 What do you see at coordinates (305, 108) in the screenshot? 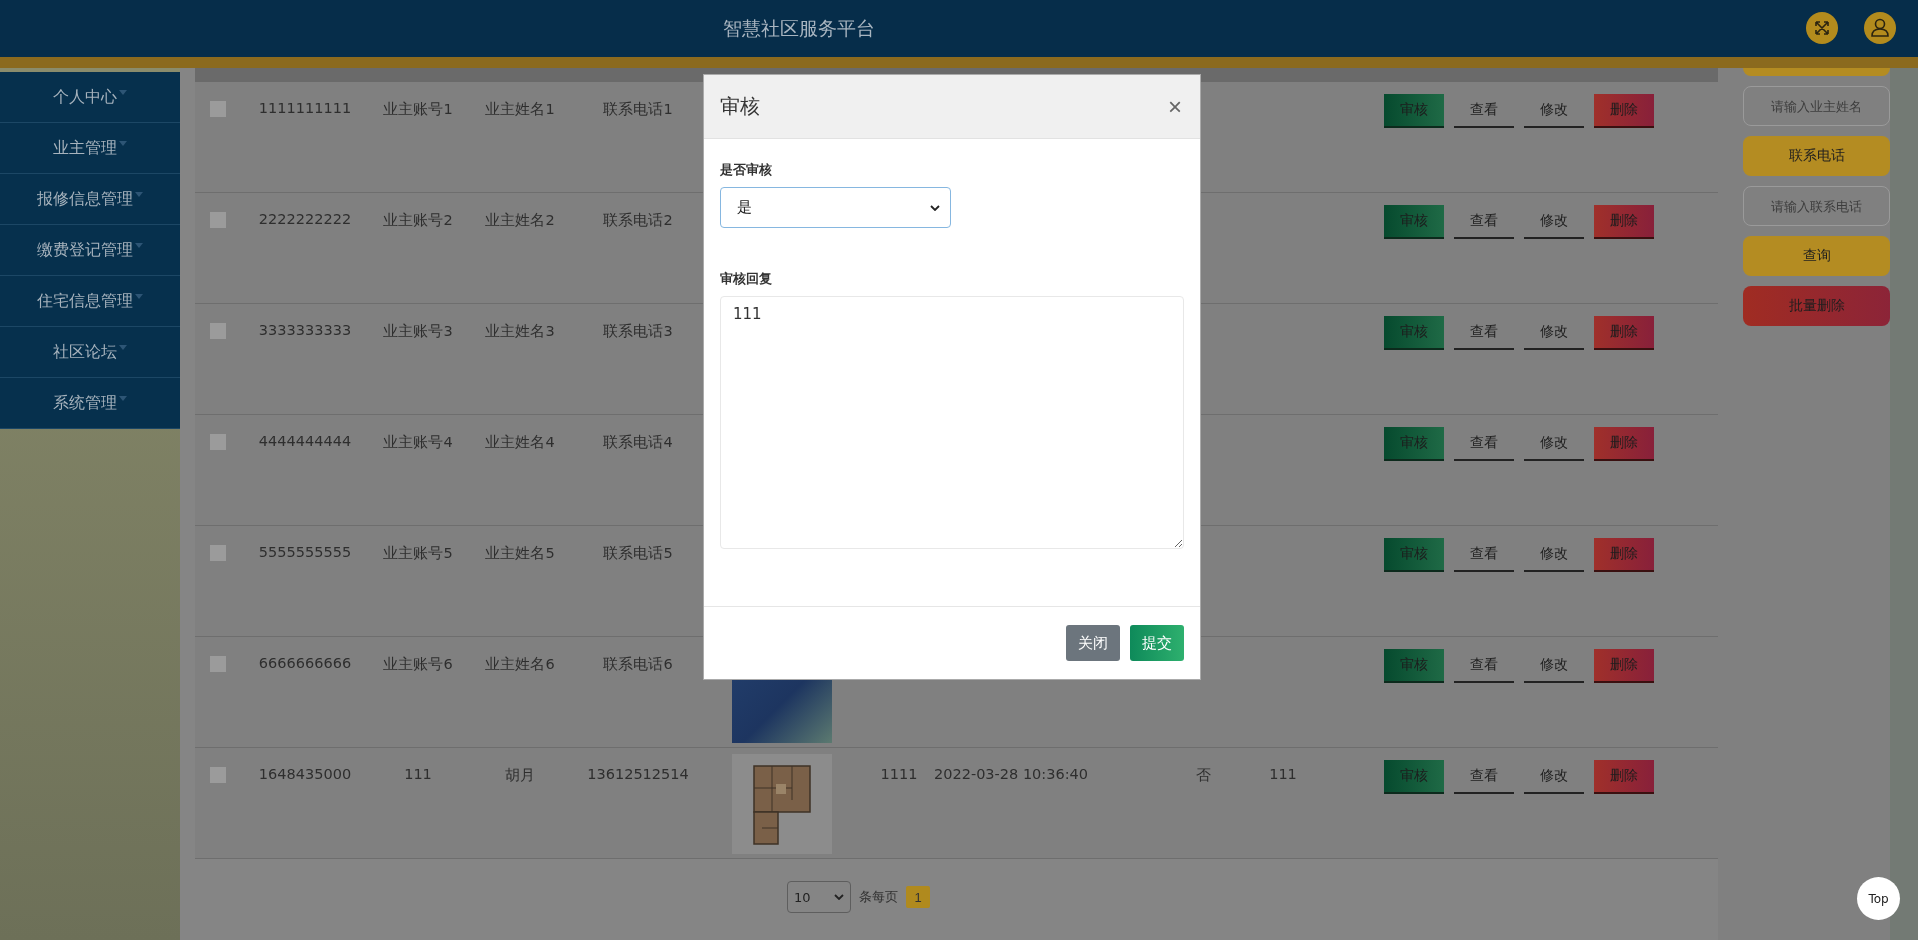
I see `table-cell: 1111111111` at bounding box center [305, 108].